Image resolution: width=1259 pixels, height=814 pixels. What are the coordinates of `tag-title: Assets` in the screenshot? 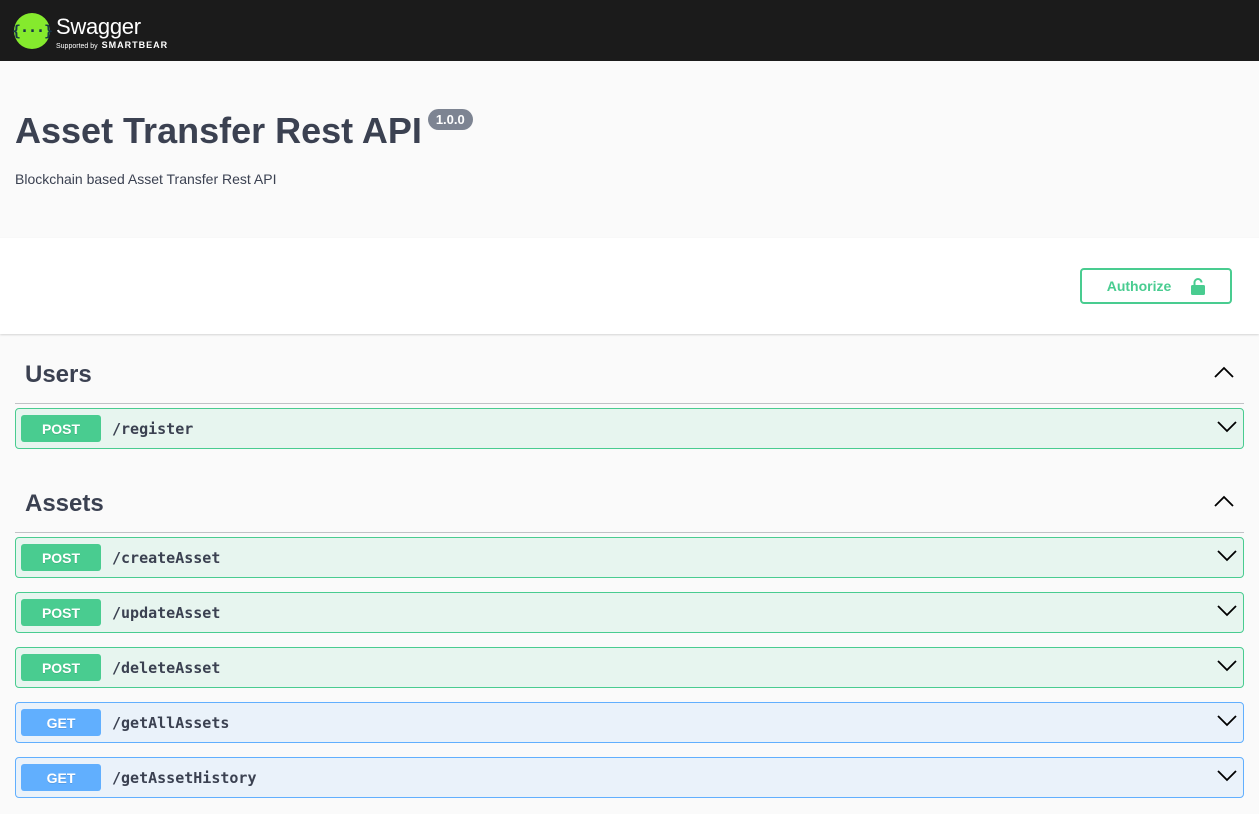 It's located at (64, 503).